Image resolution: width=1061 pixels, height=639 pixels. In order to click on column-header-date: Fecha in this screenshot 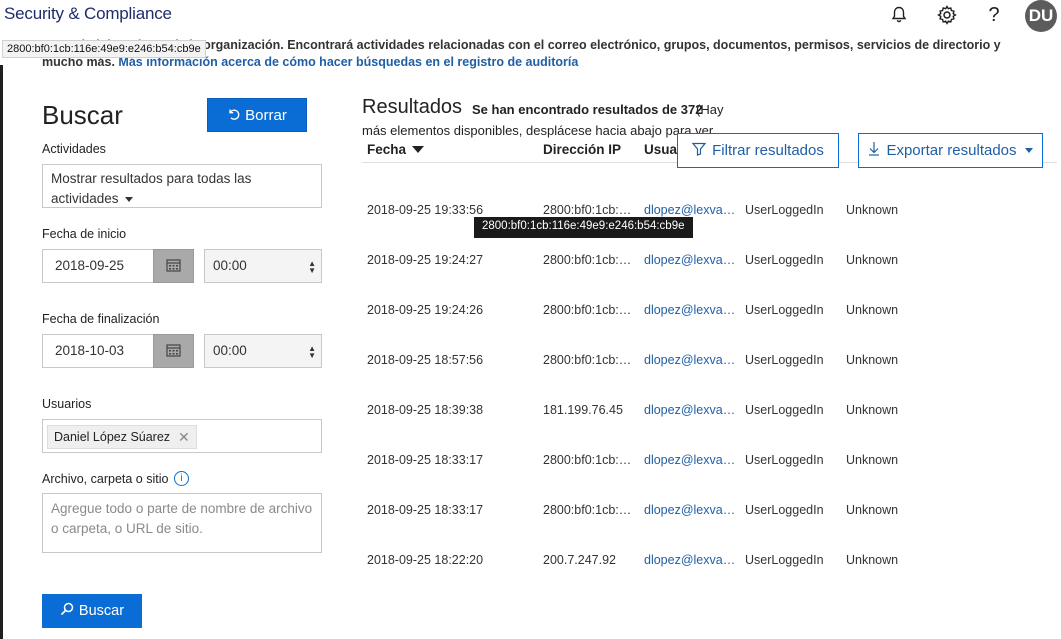, I will do `click(396, 149)`.